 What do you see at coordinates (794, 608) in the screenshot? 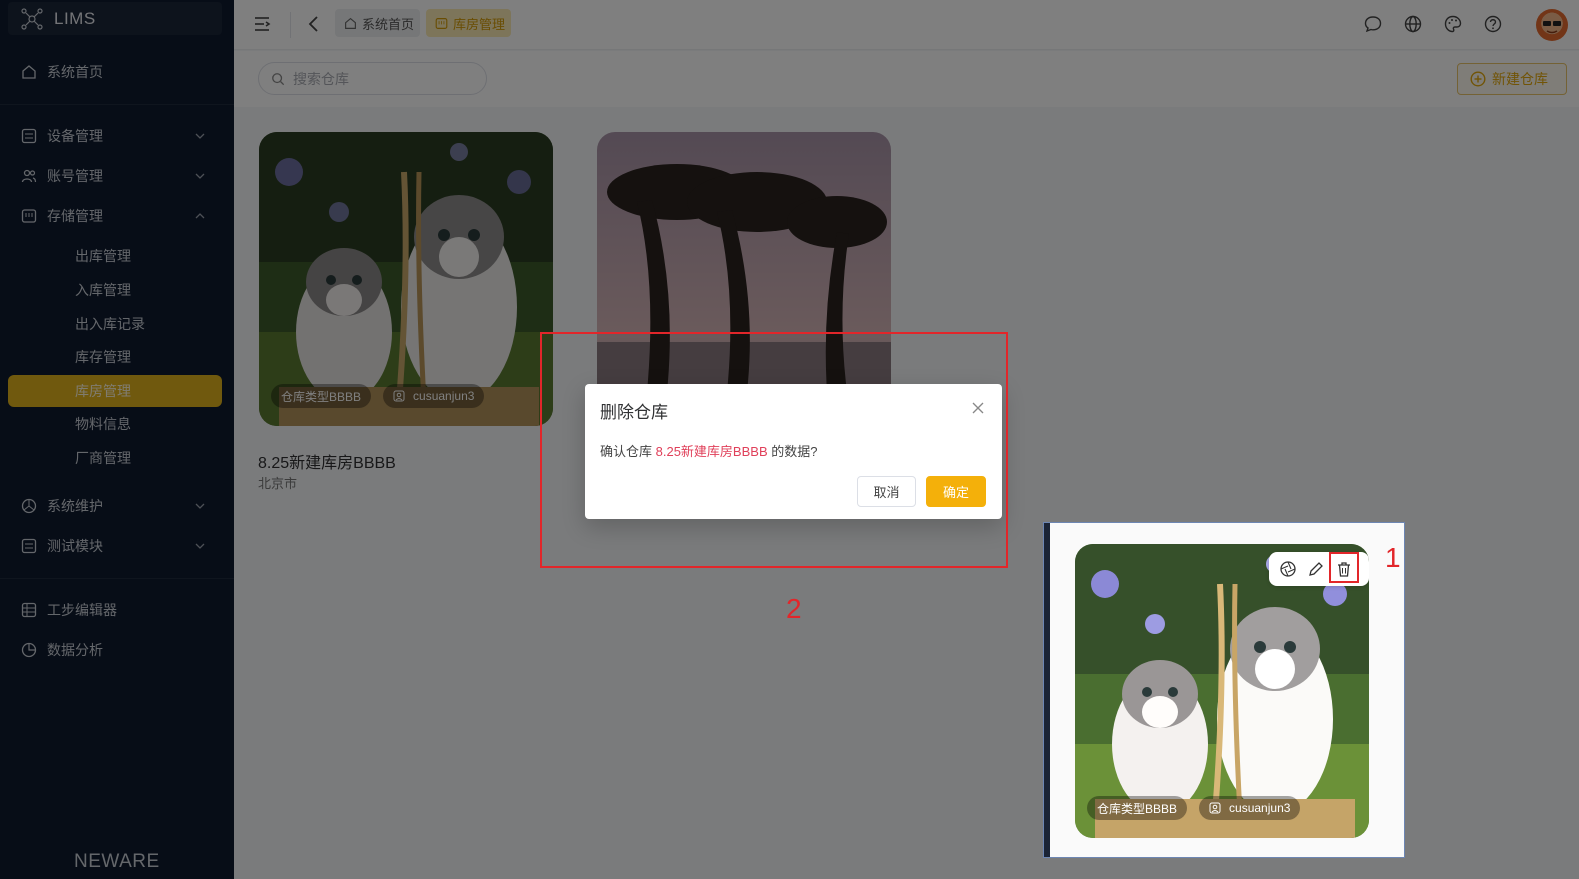
I see `annotation-label-2: 2` at bounding box center [794, 608].